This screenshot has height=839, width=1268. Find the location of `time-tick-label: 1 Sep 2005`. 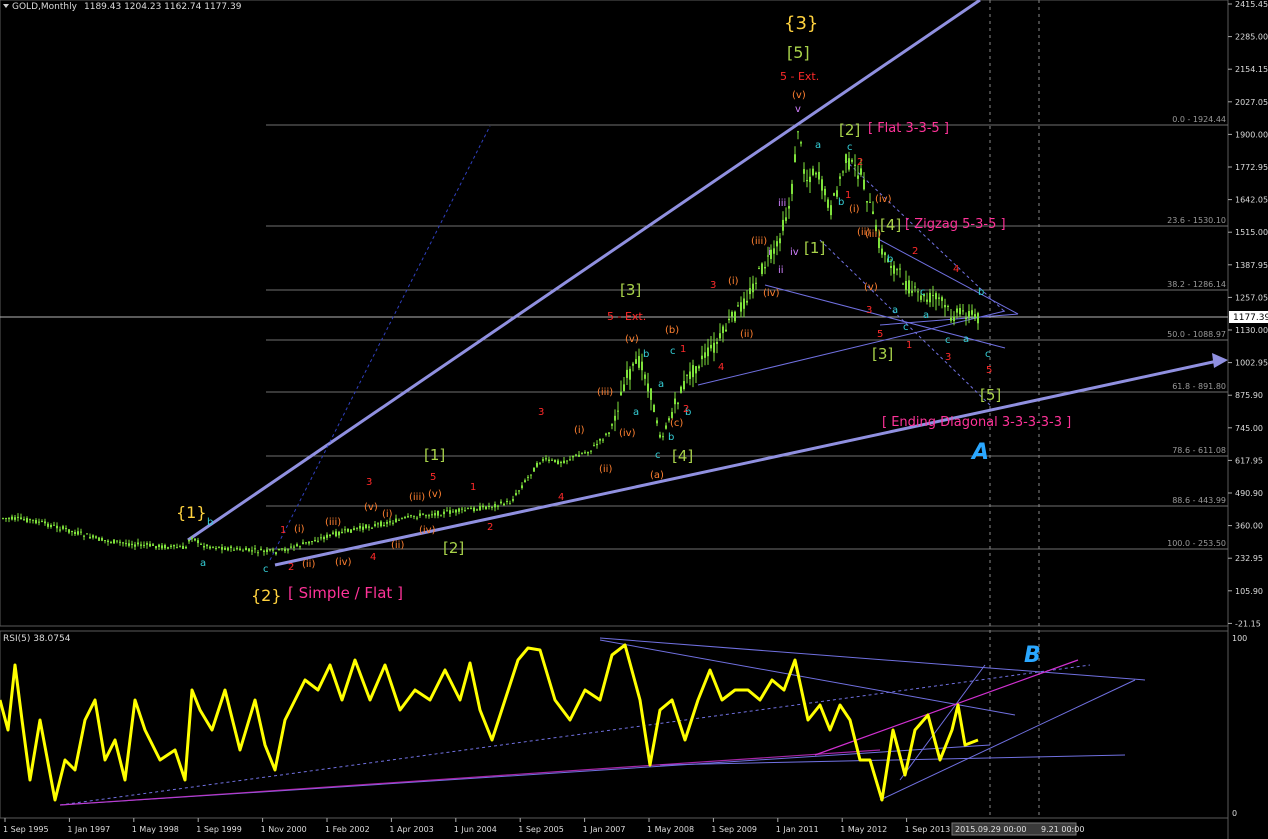

time-tick-label: 1 Sep 2005 is located at coordinates (541, 829).